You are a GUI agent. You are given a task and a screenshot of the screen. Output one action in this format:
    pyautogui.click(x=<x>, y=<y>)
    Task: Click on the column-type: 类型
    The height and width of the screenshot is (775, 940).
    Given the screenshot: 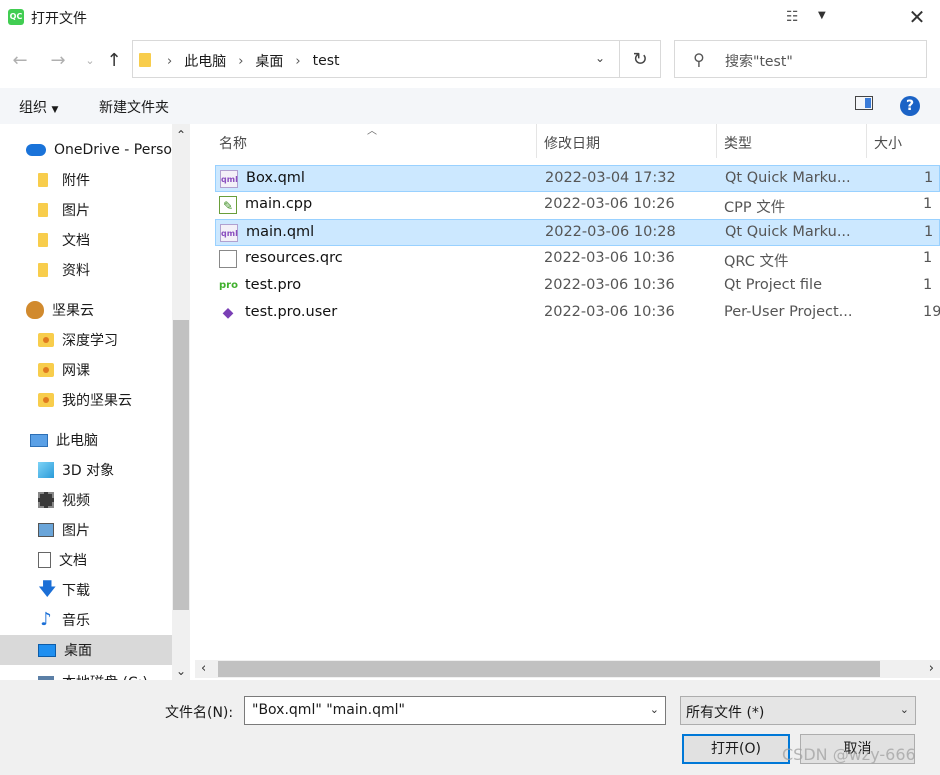 What is the action you would take?
    pyautogui.click(x=738, y=143)
    